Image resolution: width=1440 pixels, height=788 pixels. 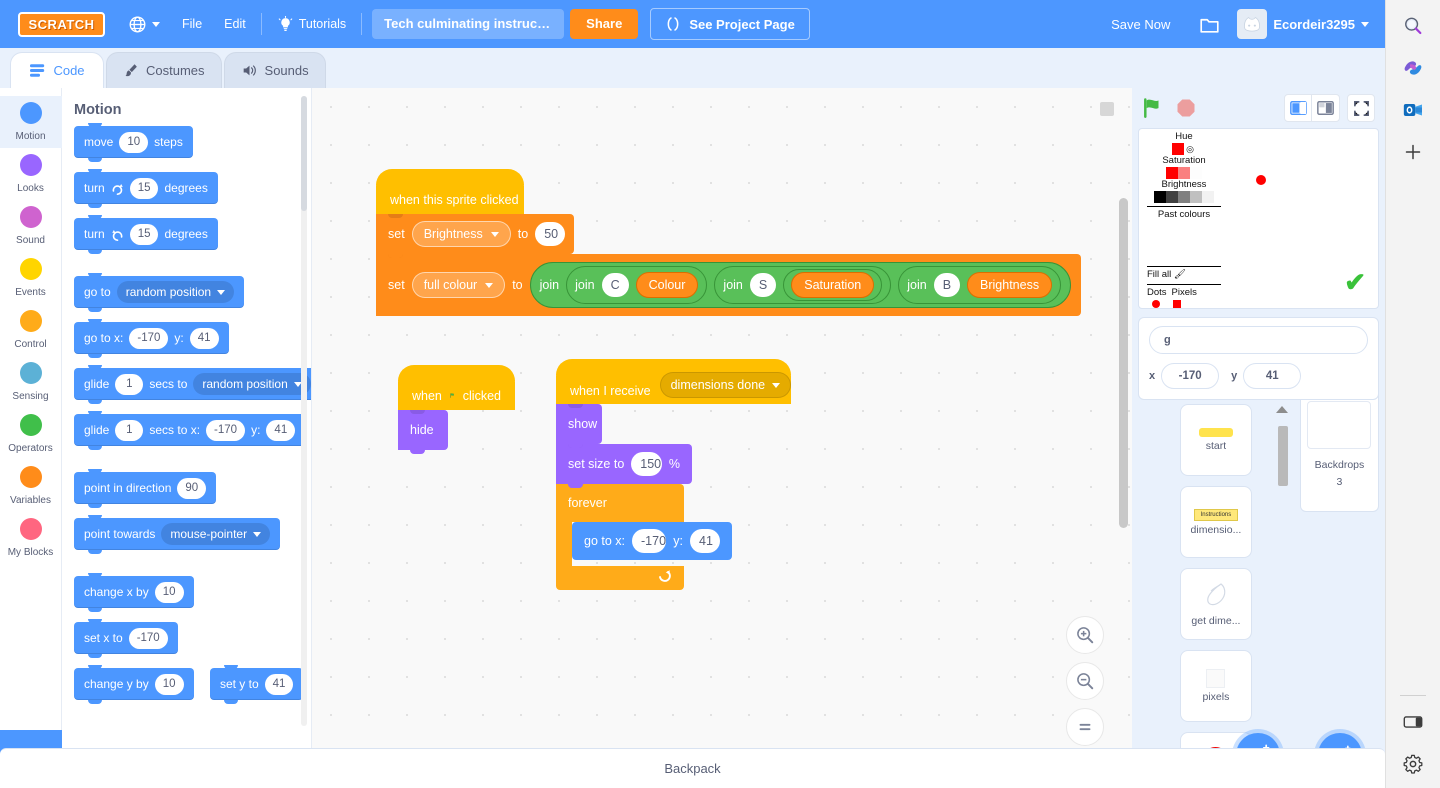 What do you see at coordinates (450, 191) in the screenshot?
I see `when-sprite-clicked-hat: when this sprite clicked` at bounding box center [450, 191].